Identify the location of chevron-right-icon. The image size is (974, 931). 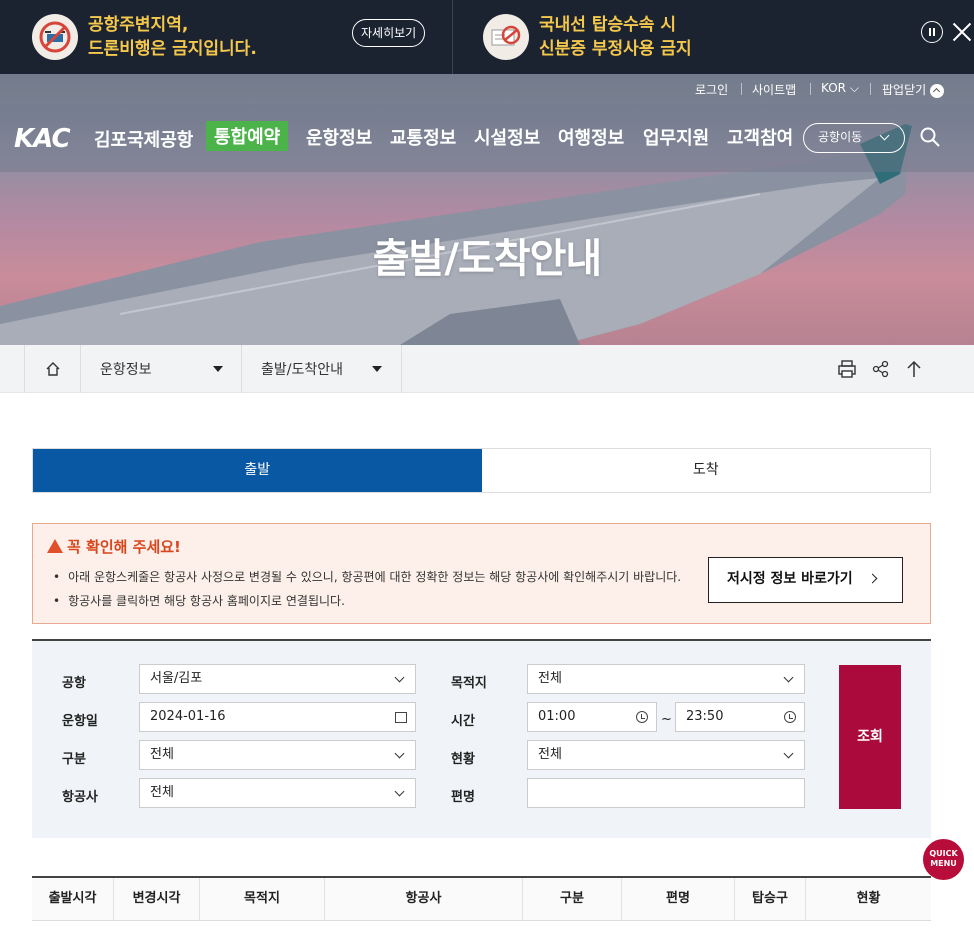
(872, 578).